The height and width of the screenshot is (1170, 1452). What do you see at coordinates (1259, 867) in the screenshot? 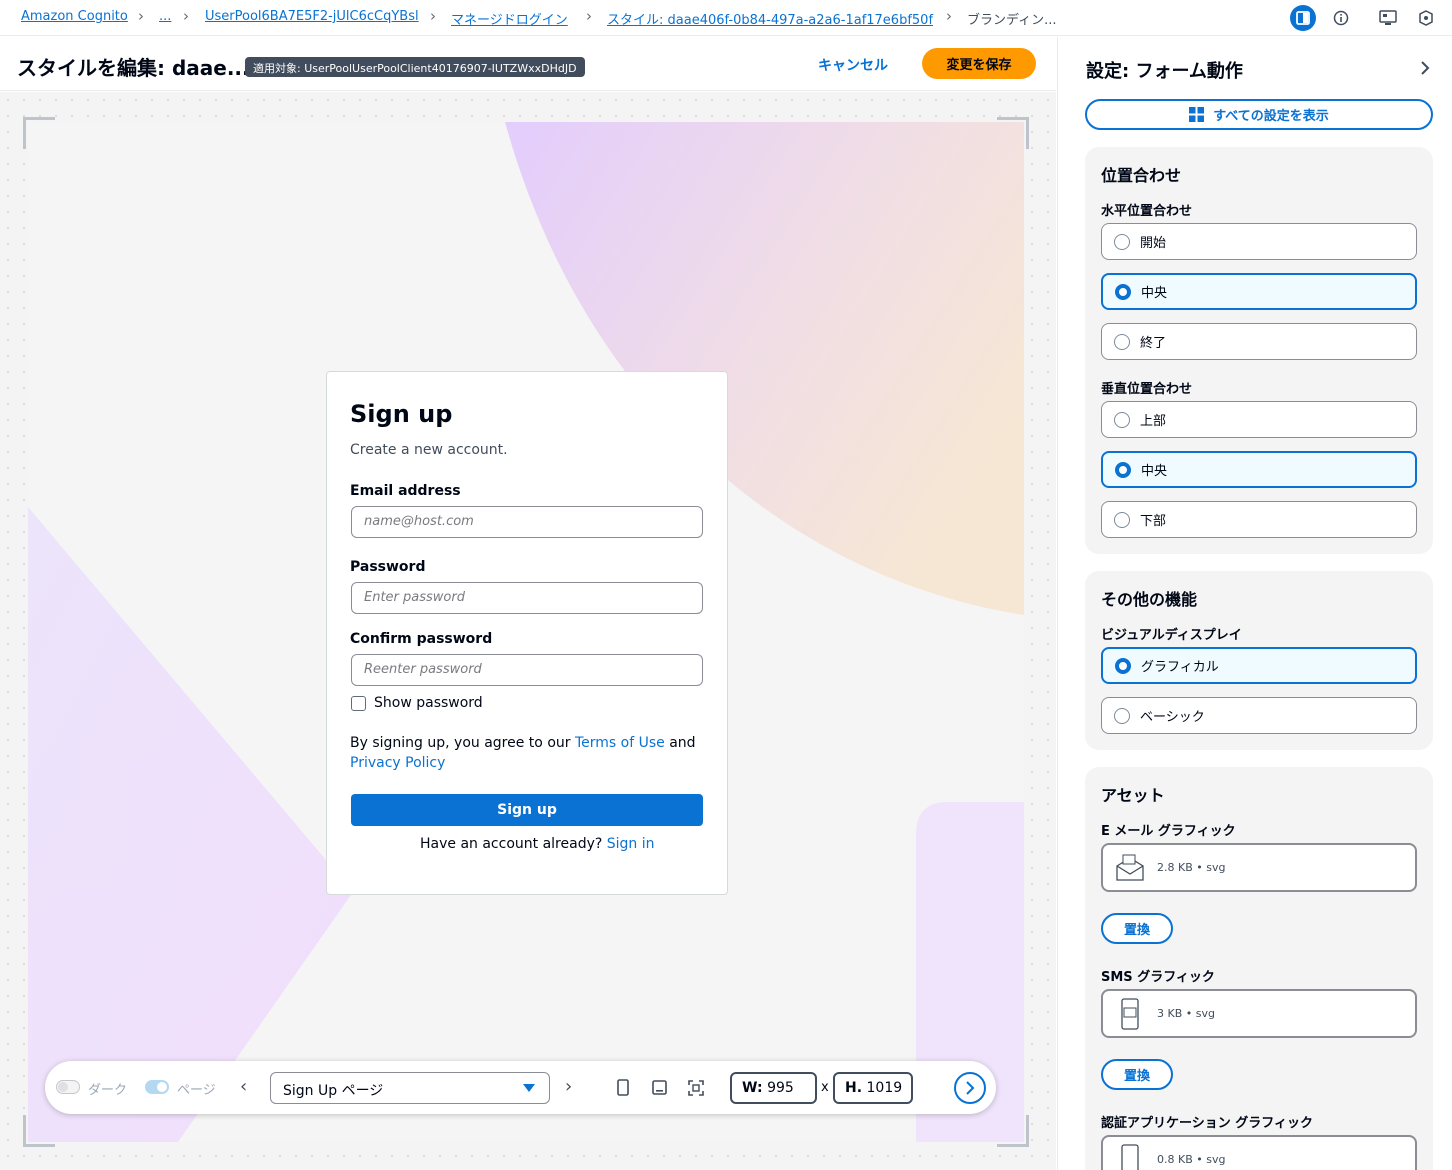
I see `email-graphic-asset: 2.8 KB • svg` at bounding box center [1259, 867].